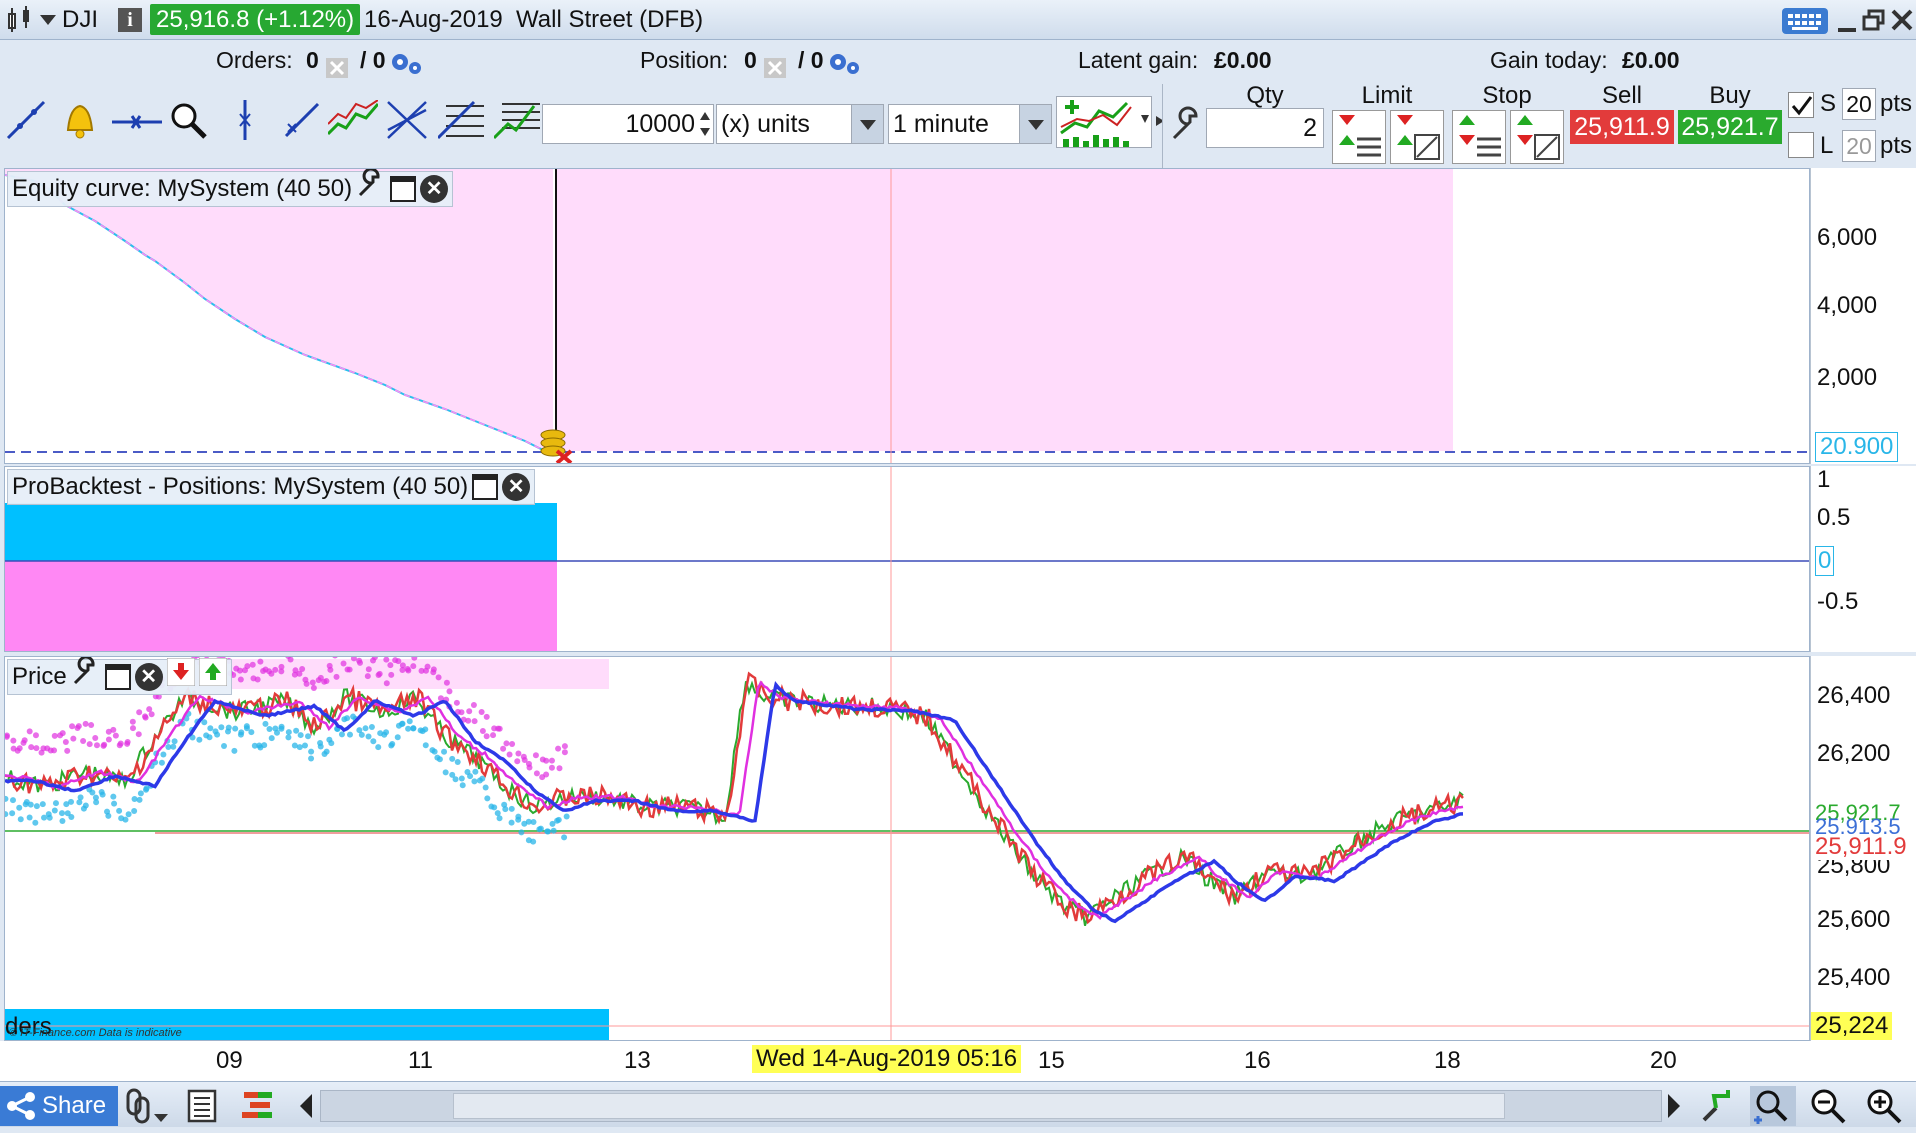 This screenshot has height=1133, width=1916. I want to click on equity-area-before, so click(279, 310).